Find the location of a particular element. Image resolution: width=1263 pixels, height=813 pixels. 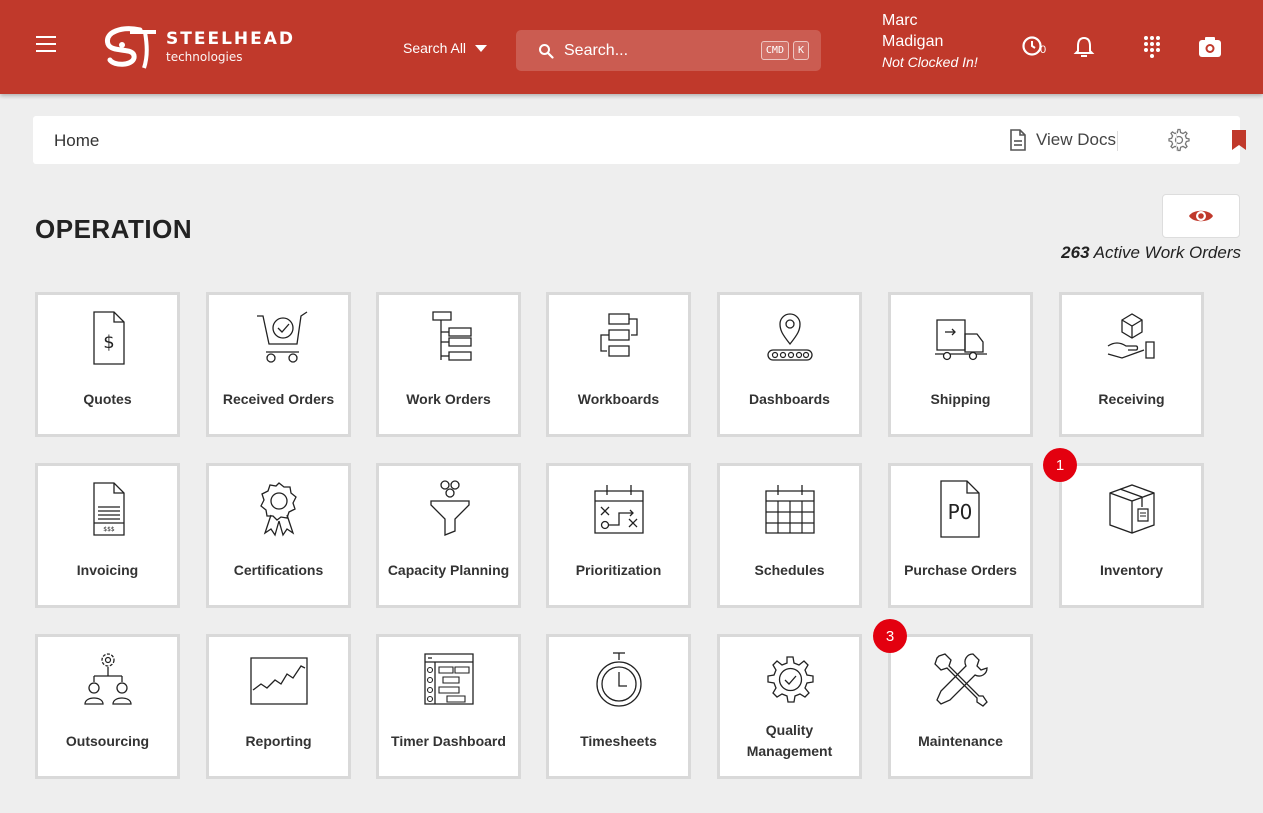

clock-count: 0 is located at coordinates (1043, 50).